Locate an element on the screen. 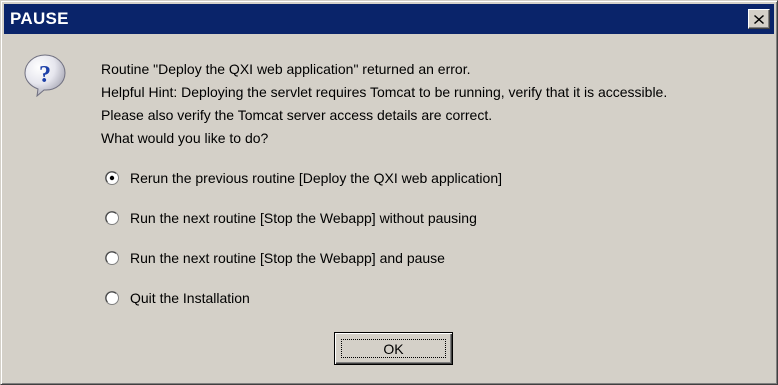 The width and height of the screenshot is (778, 385). option-quit: Quit the Installation is located at coordinates (177, 298).